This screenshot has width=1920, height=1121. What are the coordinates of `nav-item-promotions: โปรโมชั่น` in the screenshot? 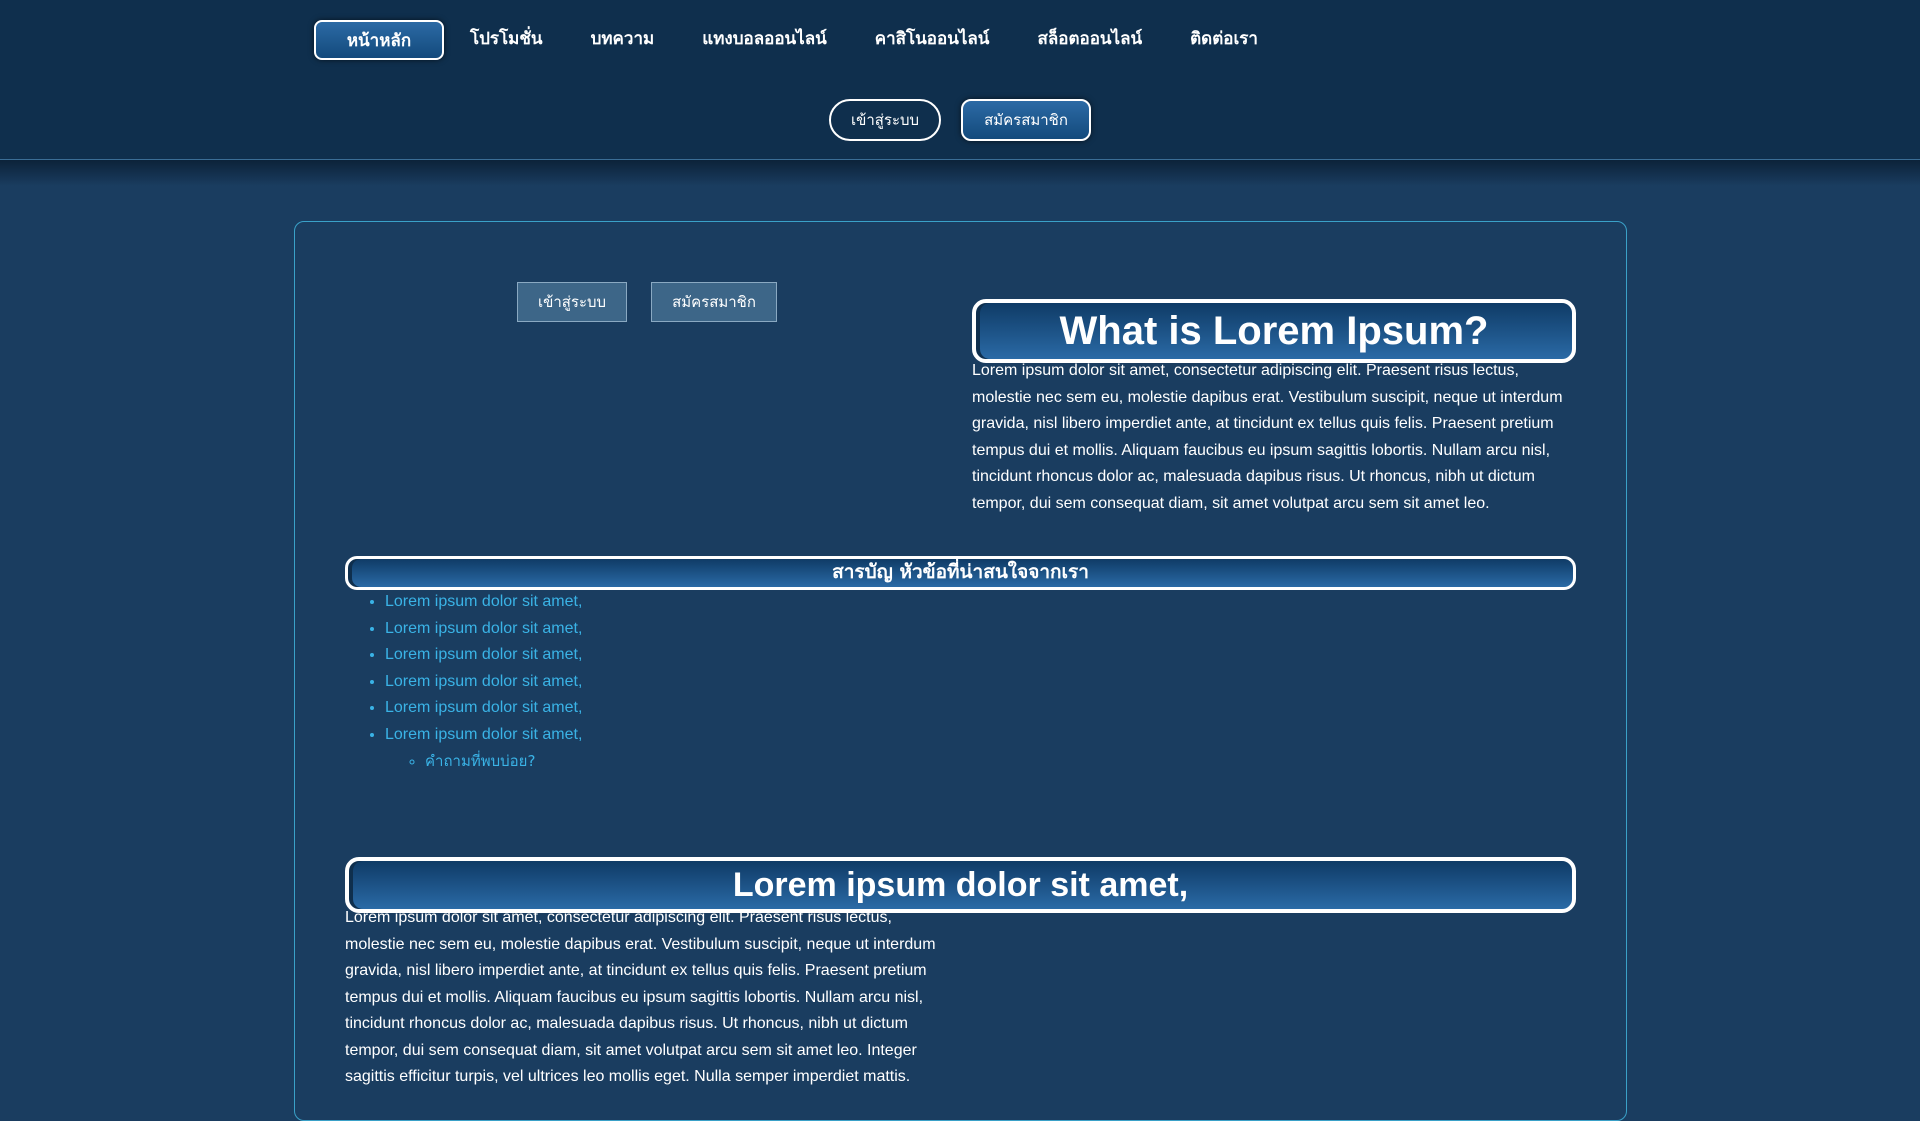 It's located at (506, 40).